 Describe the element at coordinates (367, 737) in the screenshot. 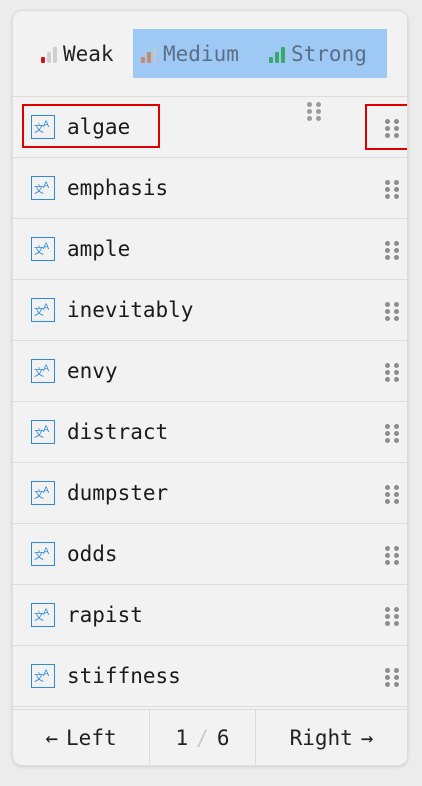

I see `arrow-right-icon: →` at that location.